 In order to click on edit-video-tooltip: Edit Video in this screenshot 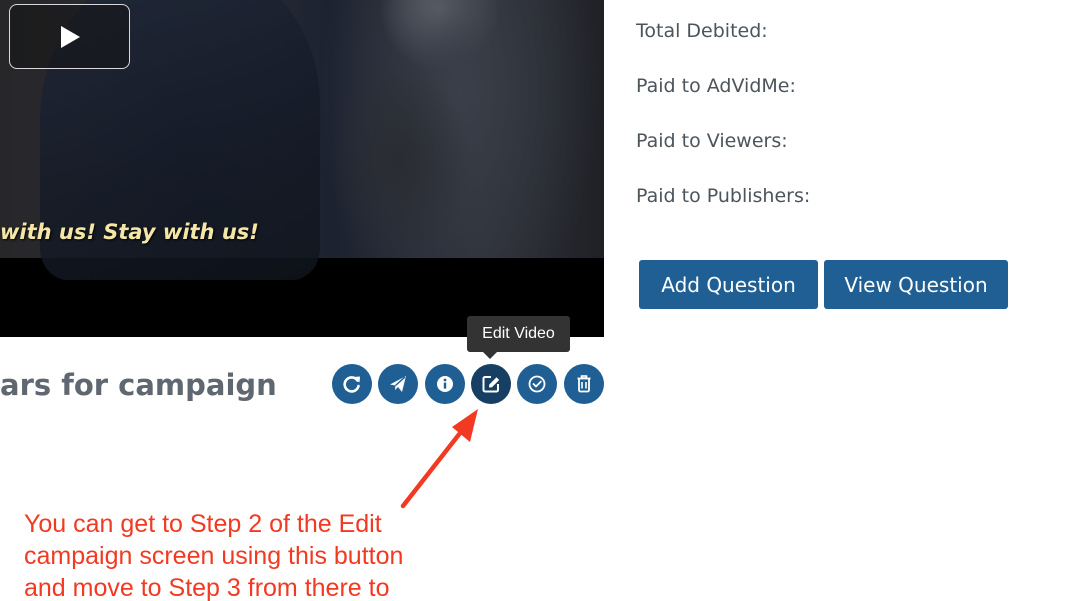, I will do `click(518, 334)`.